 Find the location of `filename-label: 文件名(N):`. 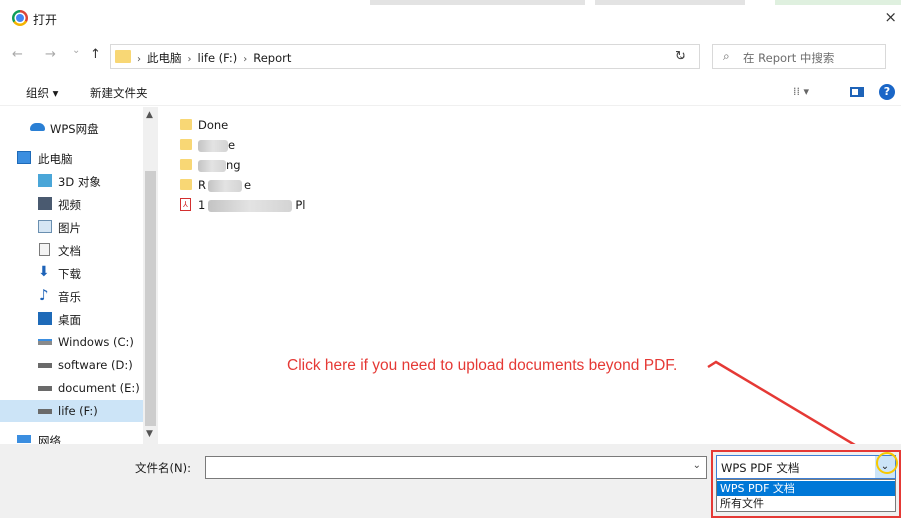

filename-label: 文件名(N): is located at coordinates (163, 468).